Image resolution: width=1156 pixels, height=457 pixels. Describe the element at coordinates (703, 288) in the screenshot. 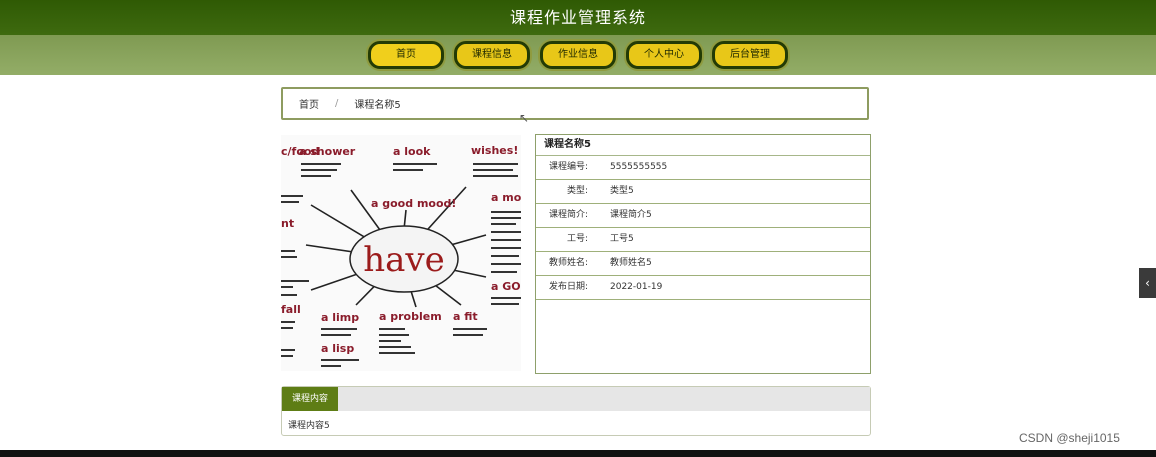

I see `detail-row-publish-date: 发布日期: 2022-01-19` at that location.